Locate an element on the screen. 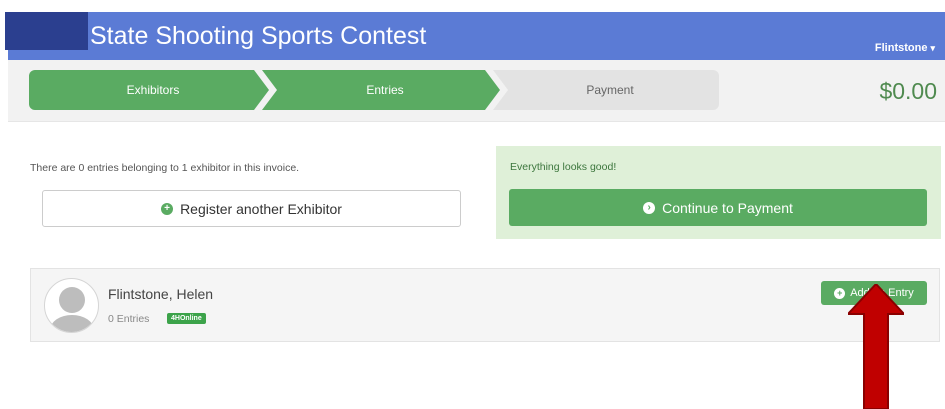 This screenshot has width=945, height=409. step-exhibitors: Exhibitors is located at coordinates (149, 90).